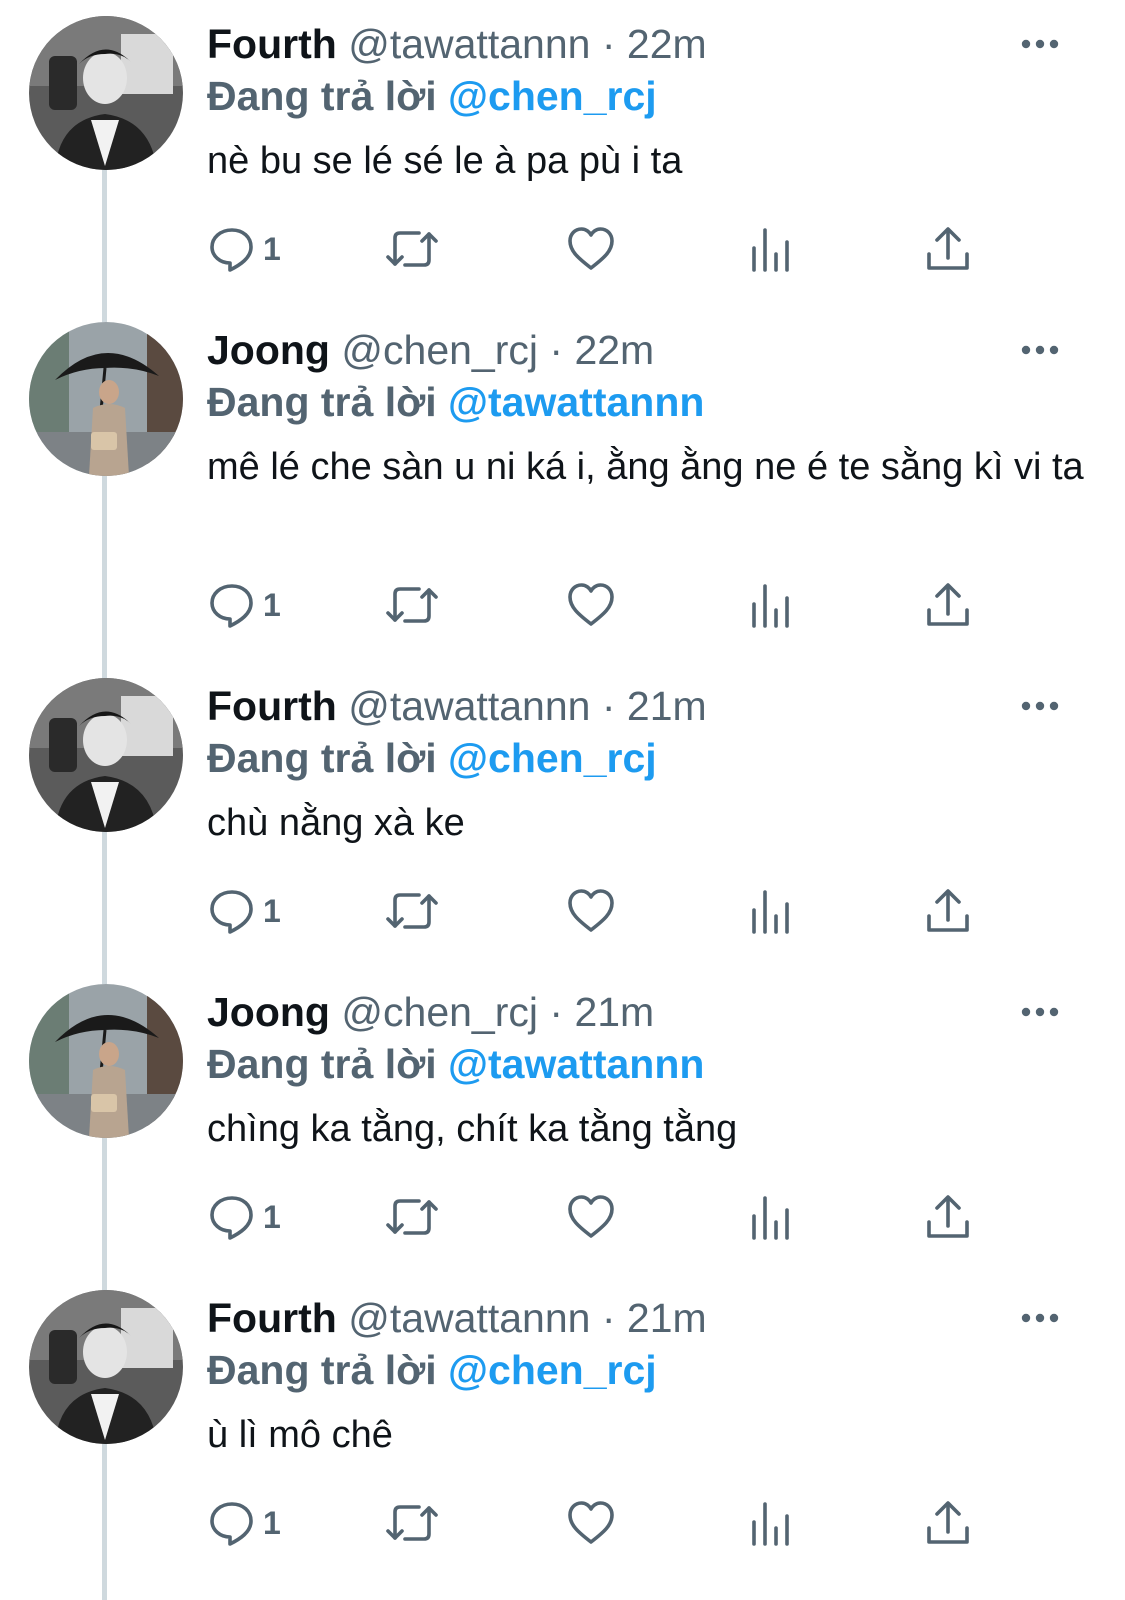 This screenshot has height=1600, width=1125. Describe the element at coordinates (472, 1129) in the screenshot. I see `tweet-text: chìng ka tằng, chít ka tằng tằng` at that location.